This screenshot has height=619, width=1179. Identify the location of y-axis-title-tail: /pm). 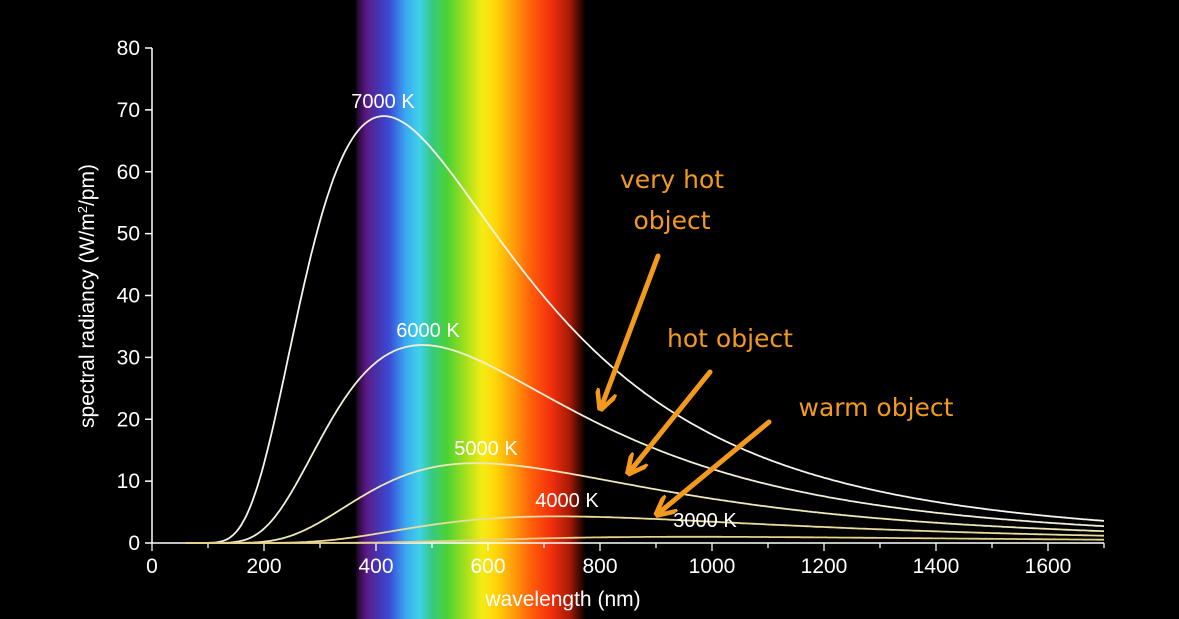
(87, 185).